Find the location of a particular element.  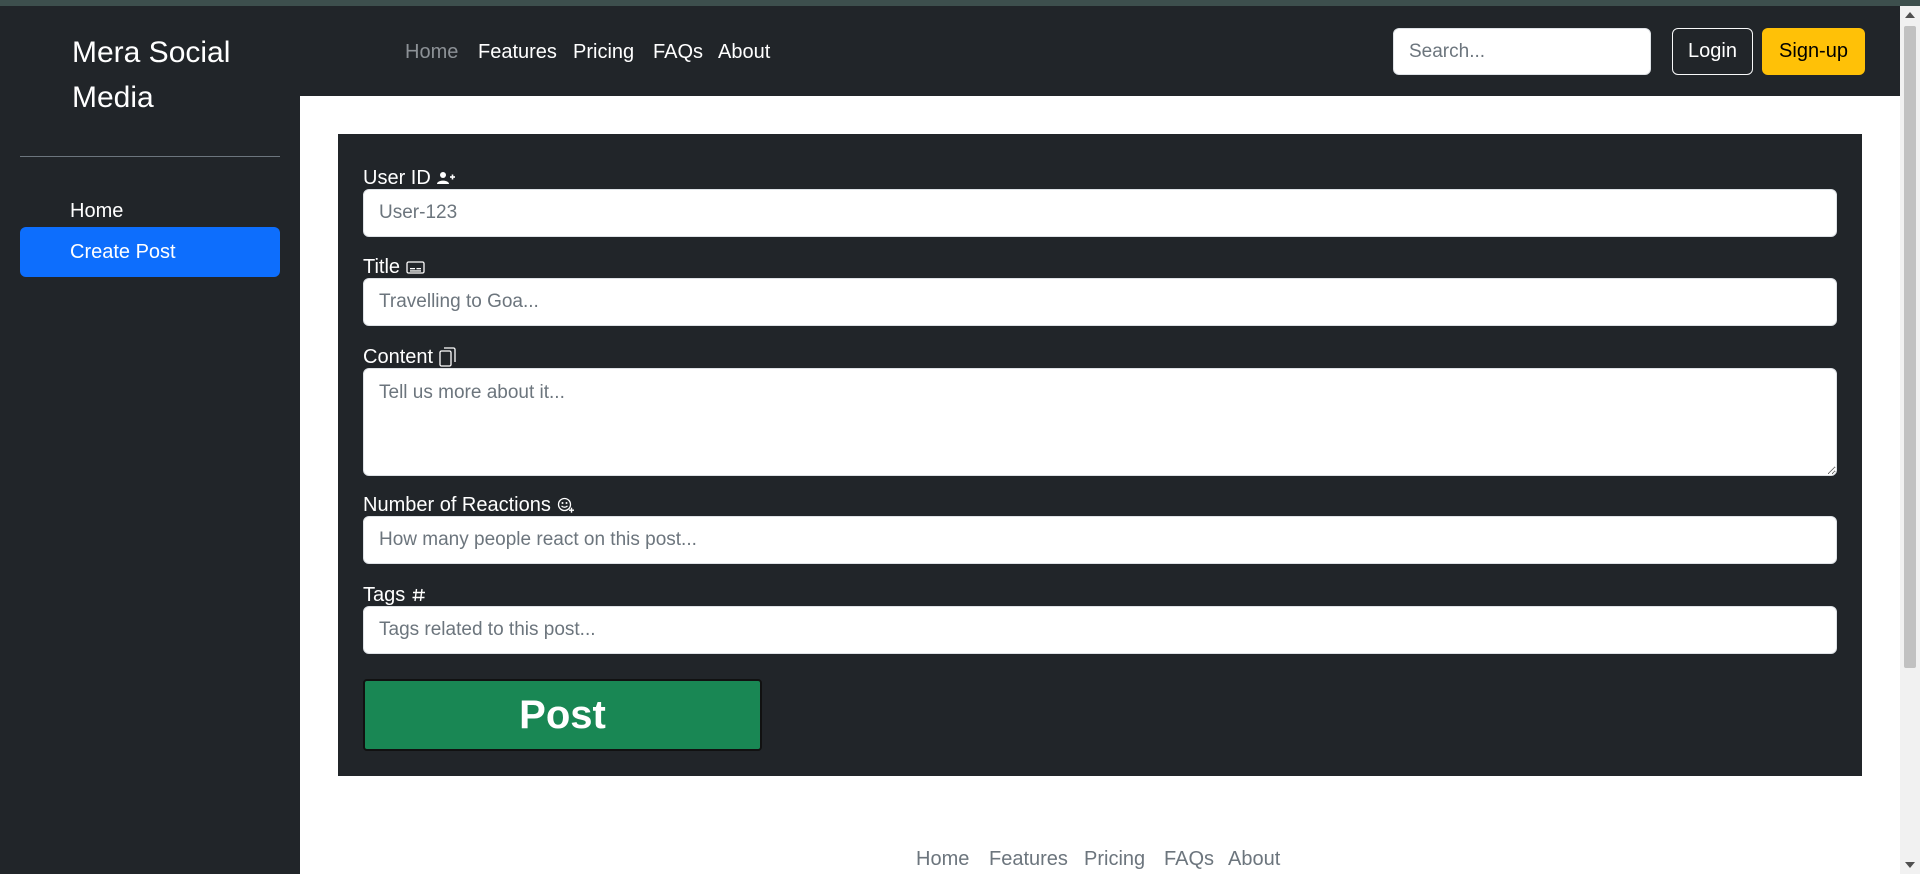

scroll-up-arrow-icon is located at coordinates (1910, 15).